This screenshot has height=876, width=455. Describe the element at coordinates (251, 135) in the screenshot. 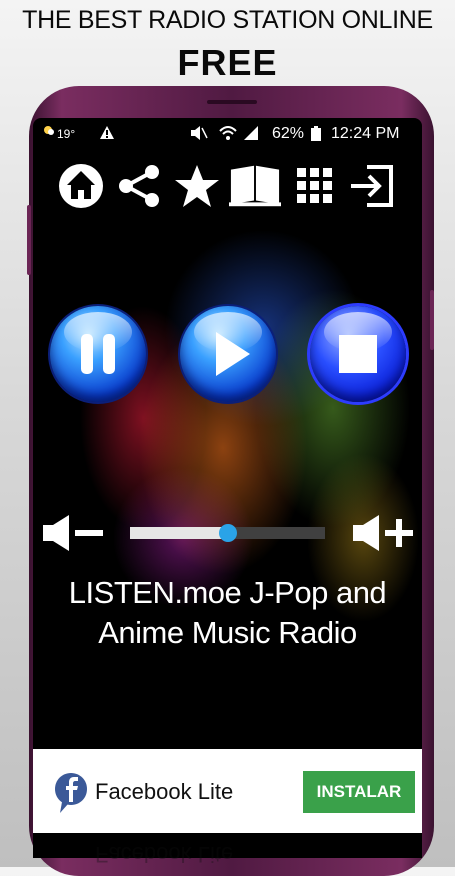

I see `signal-icon` at that location.